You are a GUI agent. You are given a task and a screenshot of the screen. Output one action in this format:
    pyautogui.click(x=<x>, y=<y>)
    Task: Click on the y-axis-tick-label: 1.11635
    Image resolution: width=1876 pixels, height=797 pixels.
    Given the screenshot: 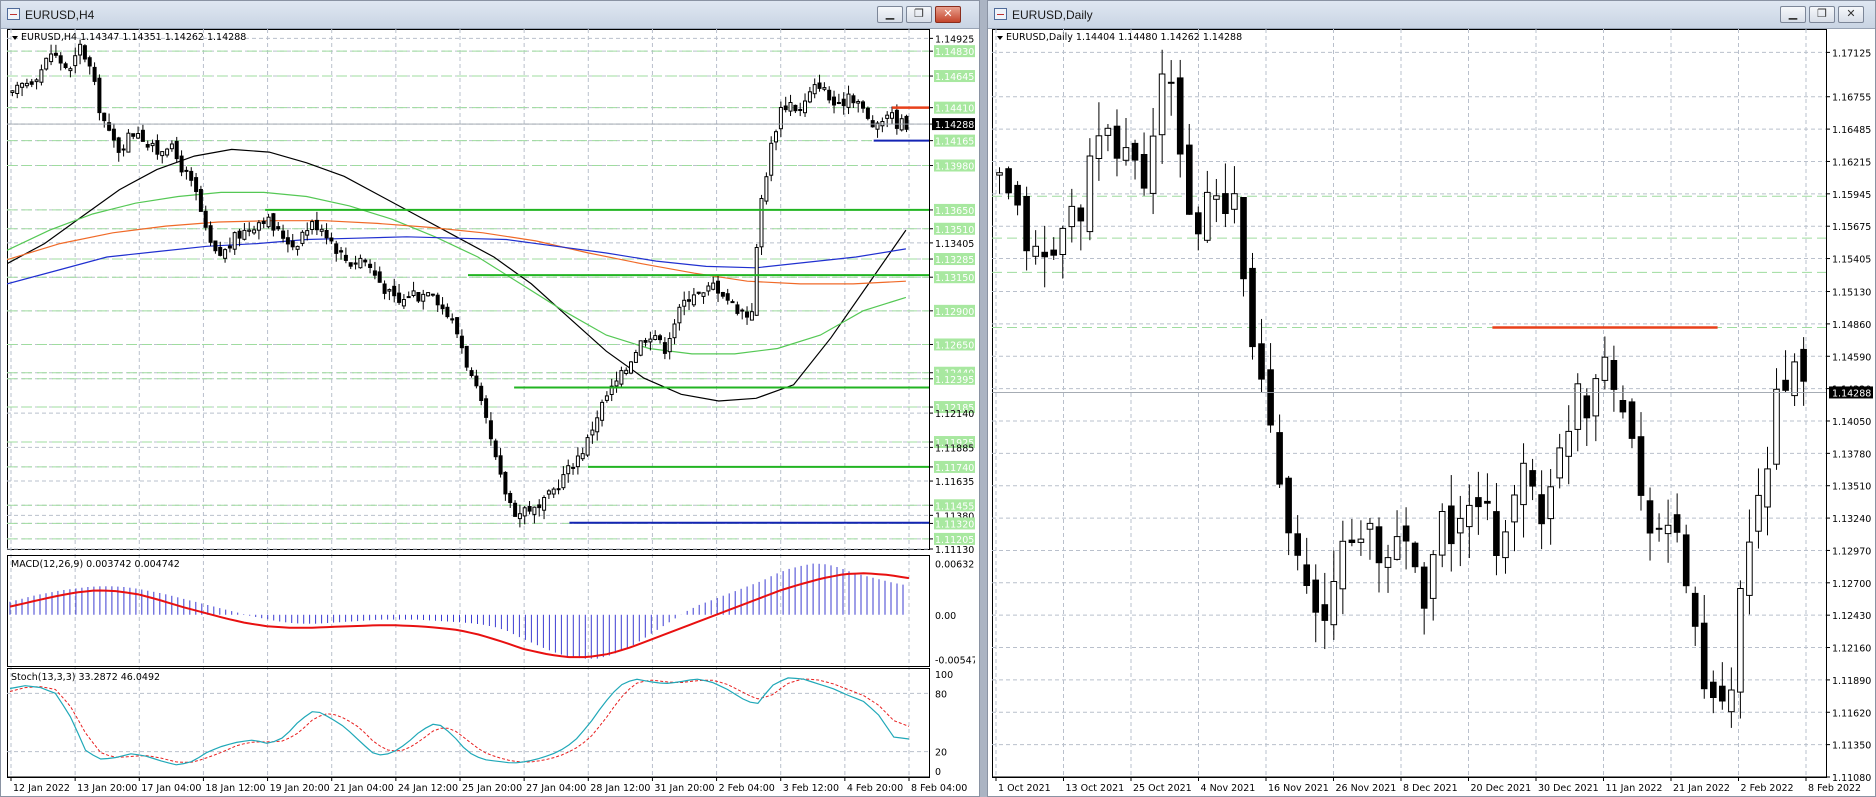 What is the action you would take?
    pyautogui.click(x=954, y=482)
    